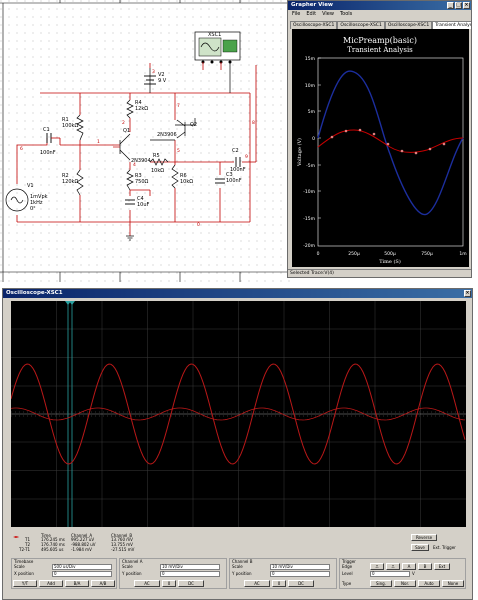  What do you see at coordinates (82, 567) in the screenshot?
I see `timebase-scale-field: 500 us/Div` at bounding box center [82, 567].